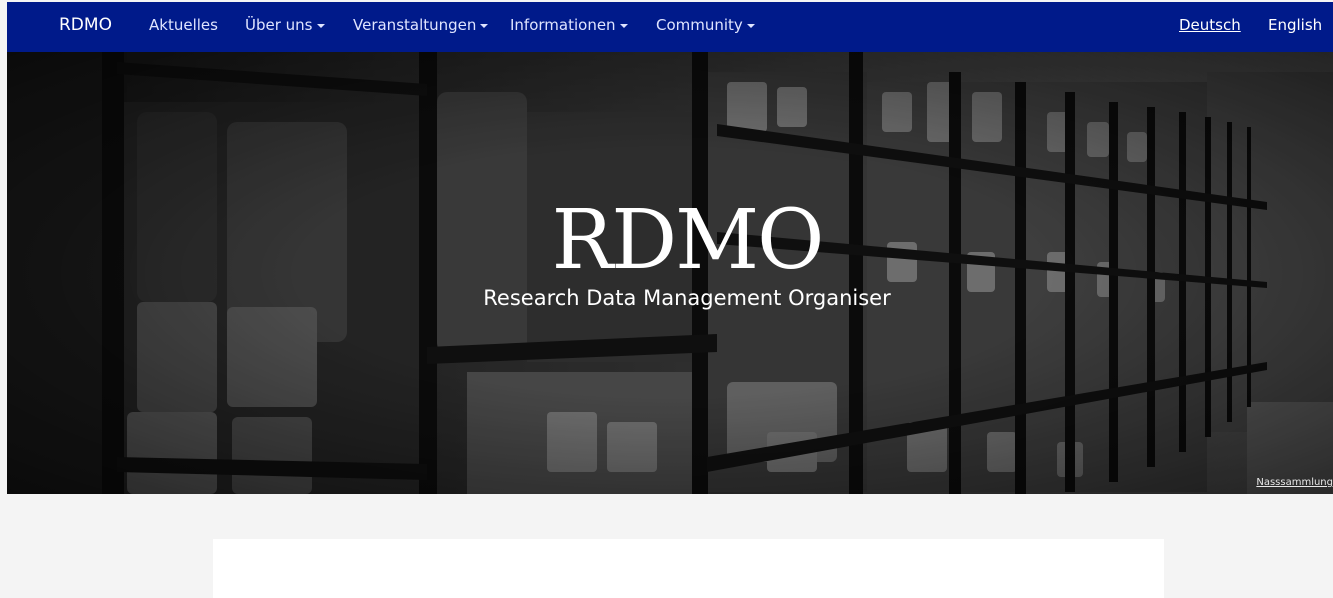 The image size is (1333, 598). Describe the element at coordinates (1210, 27) in the screenshot. I see `language-deutsch-link: Deutsch` at that location.